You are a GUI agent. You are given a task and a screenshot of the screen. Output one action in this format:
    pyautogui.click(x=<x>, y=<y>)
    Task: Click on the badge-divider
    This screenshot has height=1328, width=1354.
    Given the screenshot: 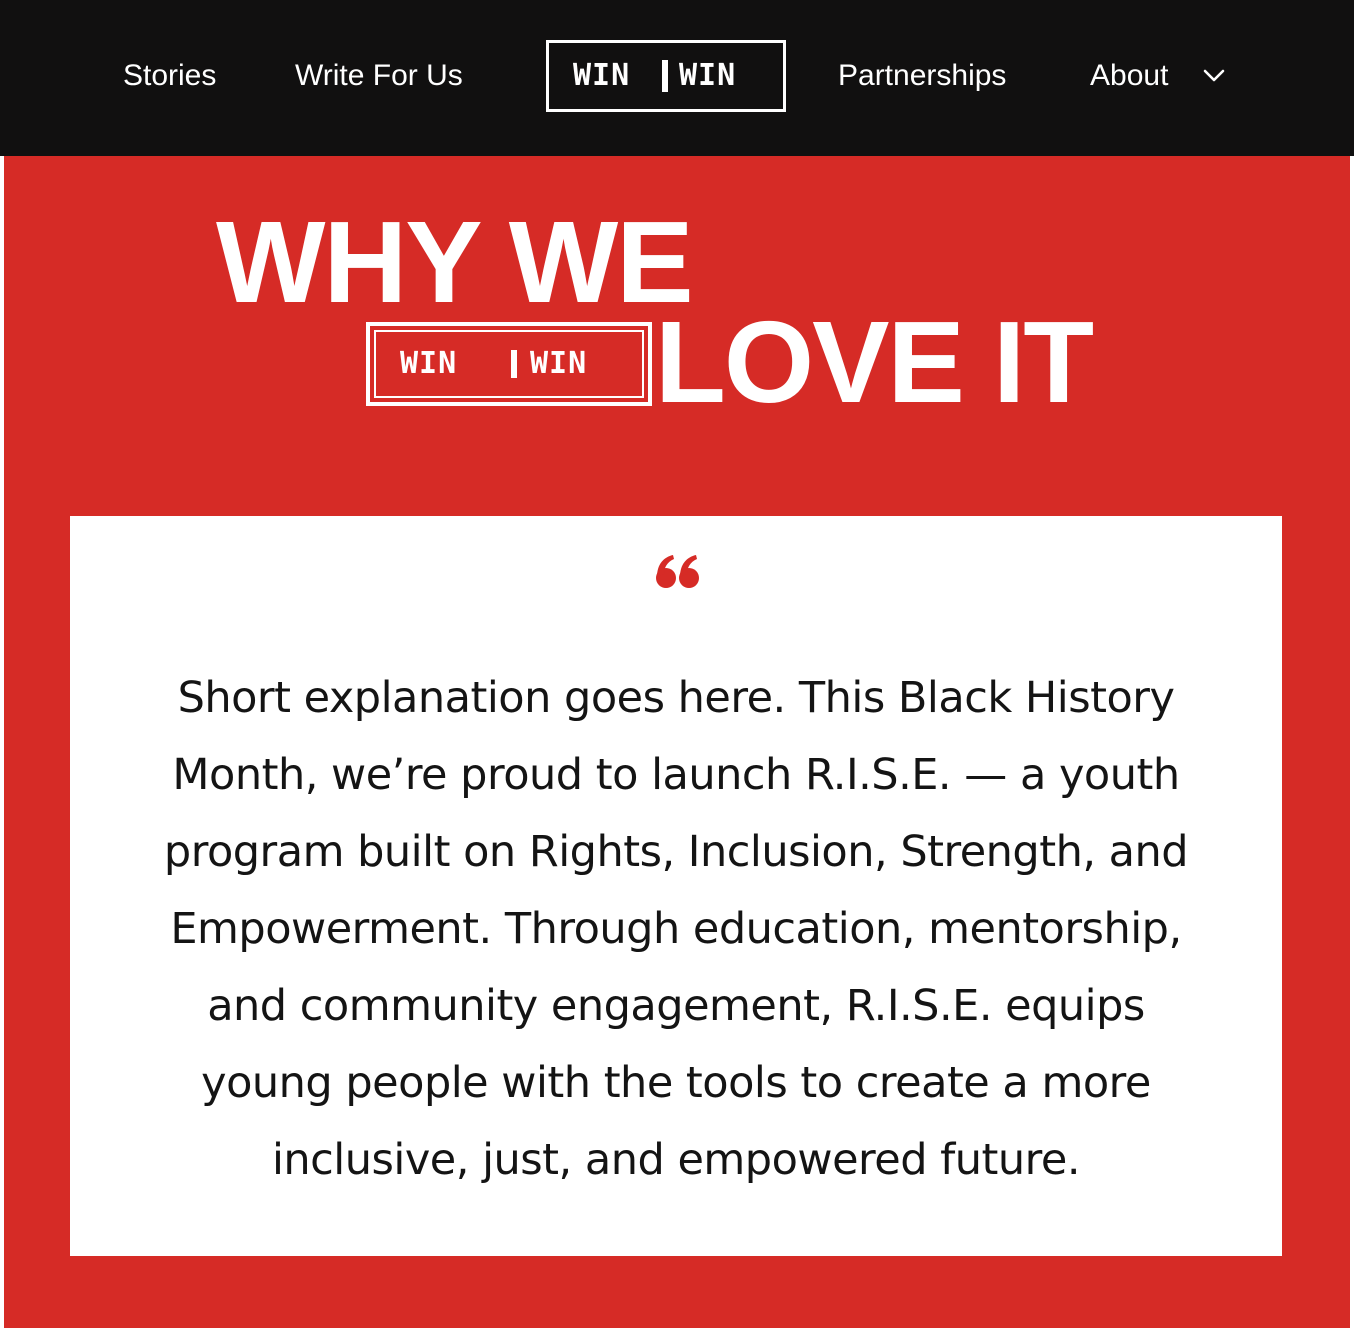 What is the action you would take?
    pyautogui.click(x=514, y=364)
    